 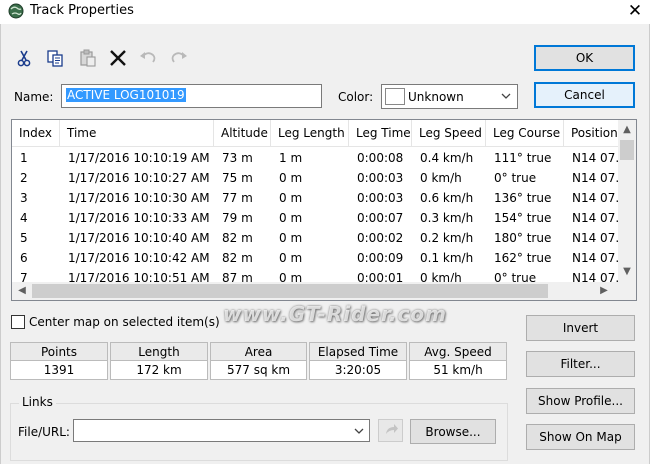 What do you see at coordinates (24, 198) in the screenshot?
I see `cell-index: 3` at bounding box center [24, 198].